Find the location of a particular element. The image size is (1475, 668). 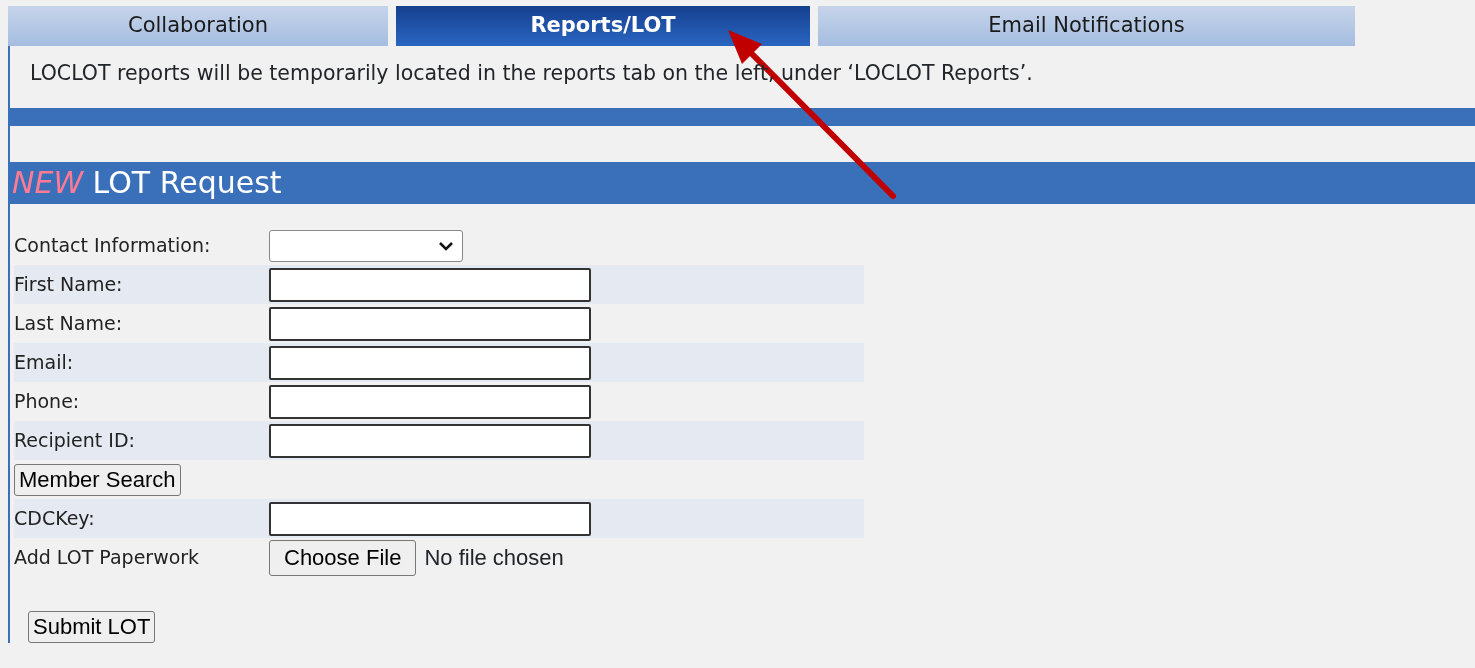

tab: Reports/LOT is located at coordinates (603, 26).